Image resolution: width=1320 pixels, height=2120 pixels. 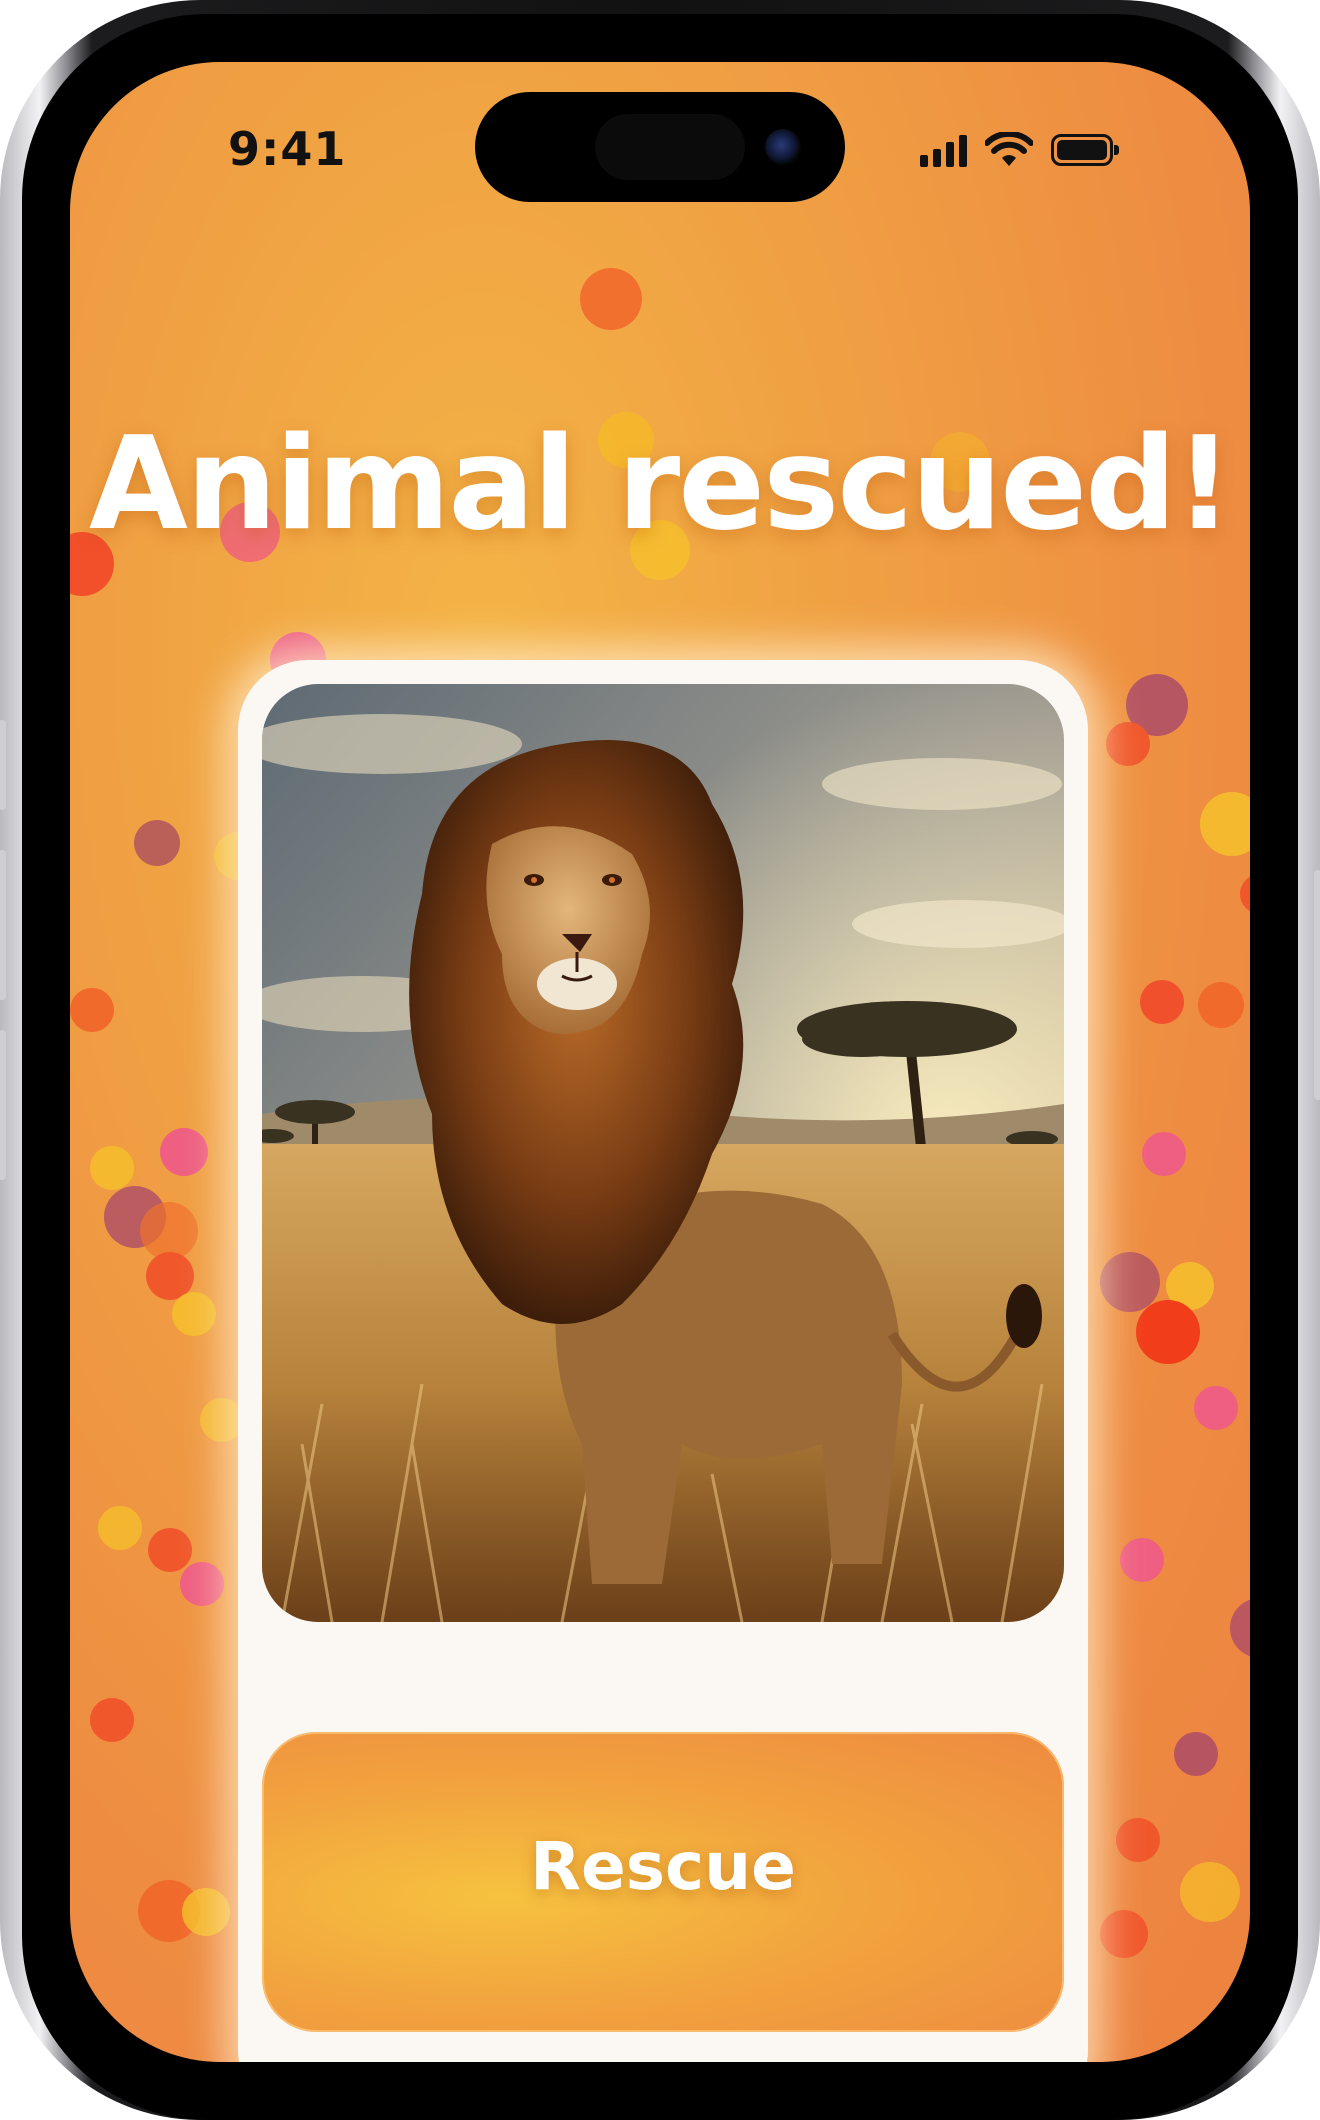 I want to click on cellular-signal-icon, so click(x=943, y=150).